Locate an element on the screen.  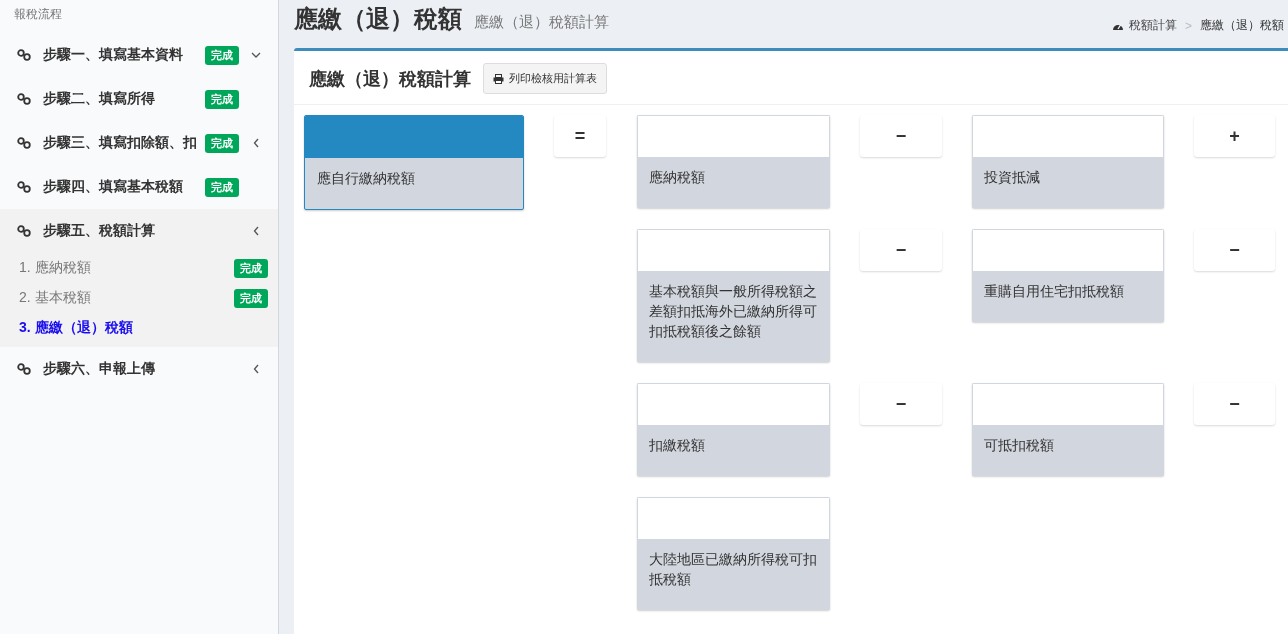
sidebar-step: 步驟四、填寫基本稅額 完成 is located at coordinates (139, 187).